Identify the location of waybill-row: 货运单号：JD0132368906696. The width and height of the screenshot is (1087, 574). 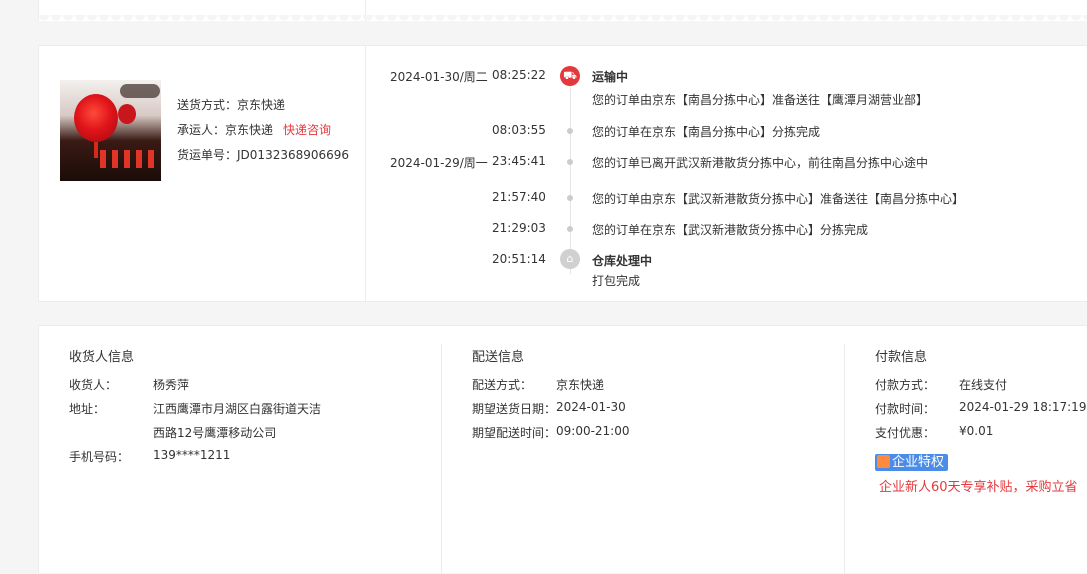
(263, 155).